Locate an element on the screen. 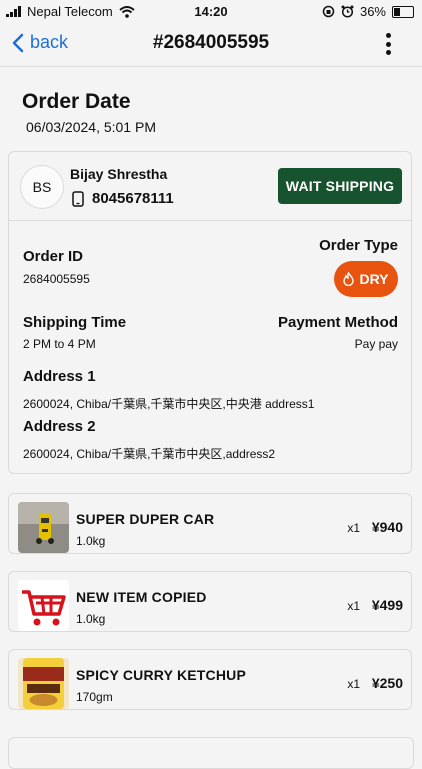 This screenshot has width=422, height=769. battery-fill is located at coordinates (397, 11).